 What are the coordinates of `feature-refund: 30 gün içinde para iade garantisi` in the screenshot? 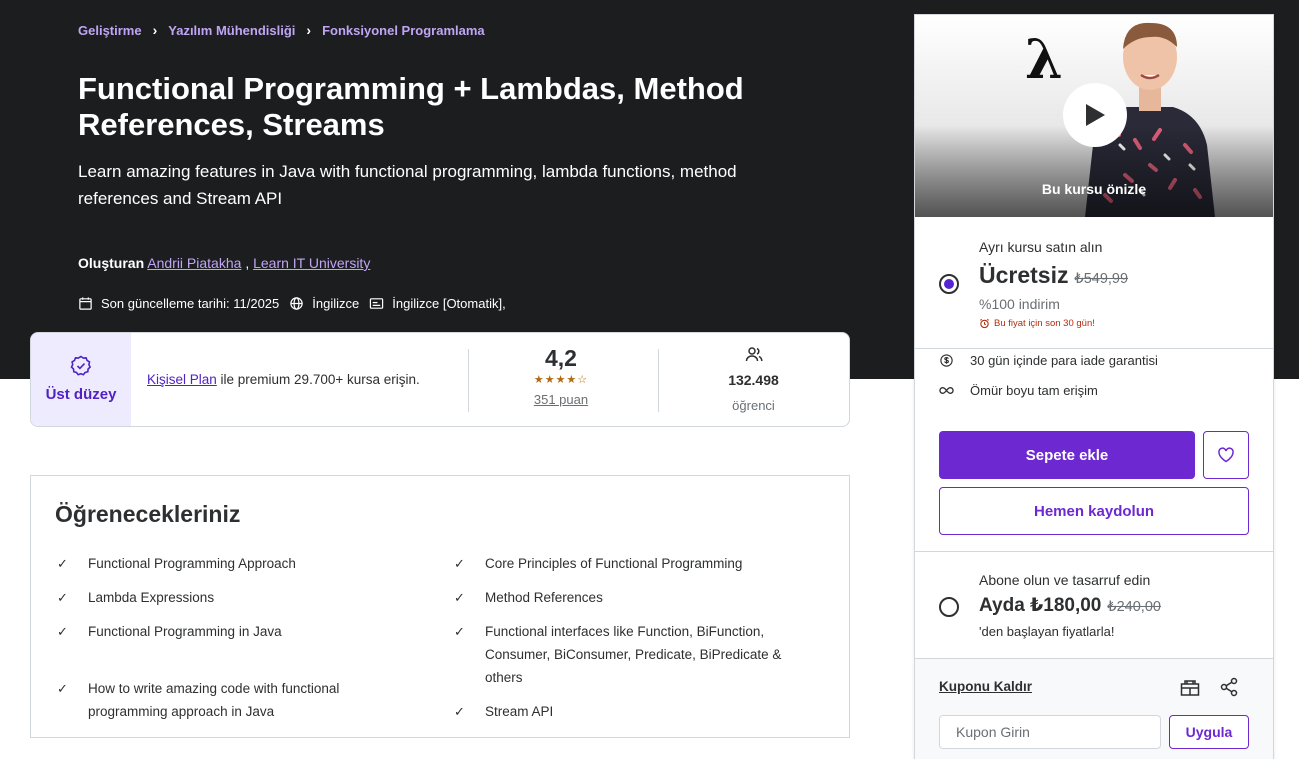 It's located at (1048, 360).